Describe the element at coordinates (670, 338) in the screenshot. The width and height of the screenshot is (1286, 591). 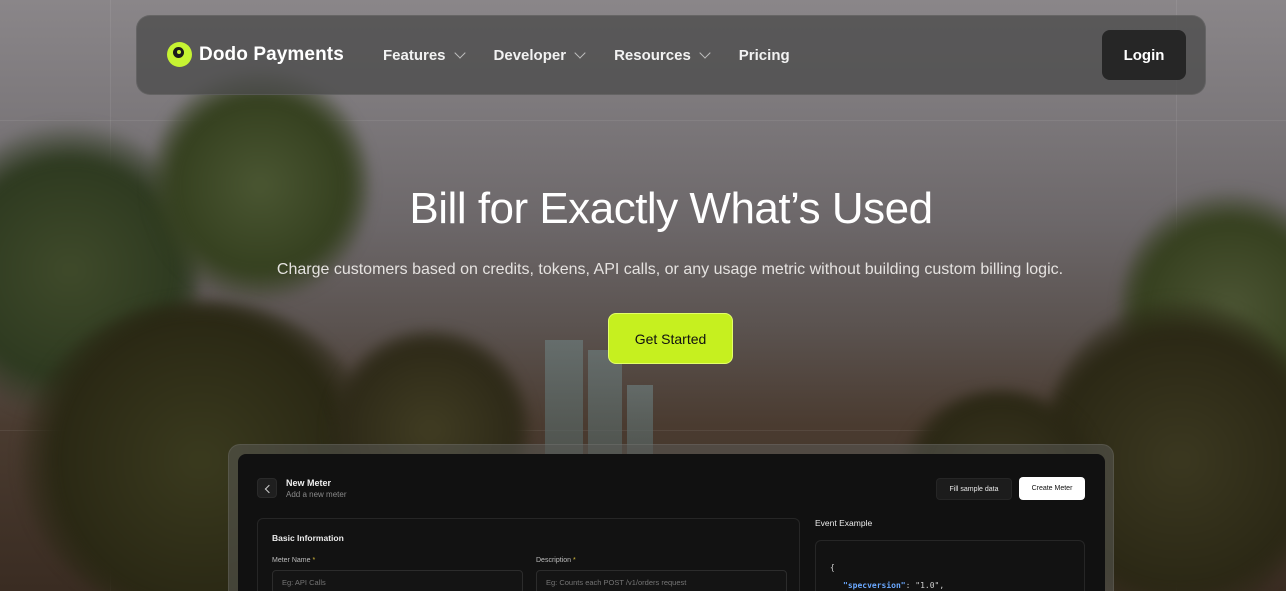
I see `get-started-button: Get Started` at that location.